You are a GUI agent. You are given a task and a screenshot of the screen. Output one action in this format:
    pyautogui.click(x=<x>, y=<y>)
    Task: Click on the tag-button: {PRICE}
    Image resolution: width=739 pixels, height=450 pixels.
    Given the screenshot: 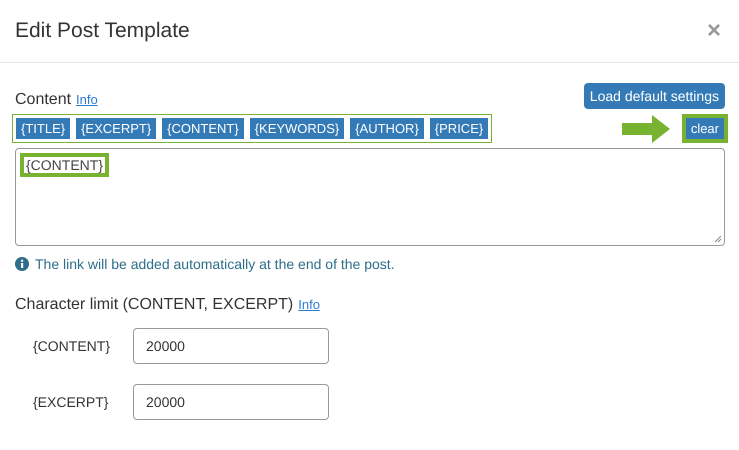 What is the action you would take?
    pyautogui.click(x=459, y=128)
    